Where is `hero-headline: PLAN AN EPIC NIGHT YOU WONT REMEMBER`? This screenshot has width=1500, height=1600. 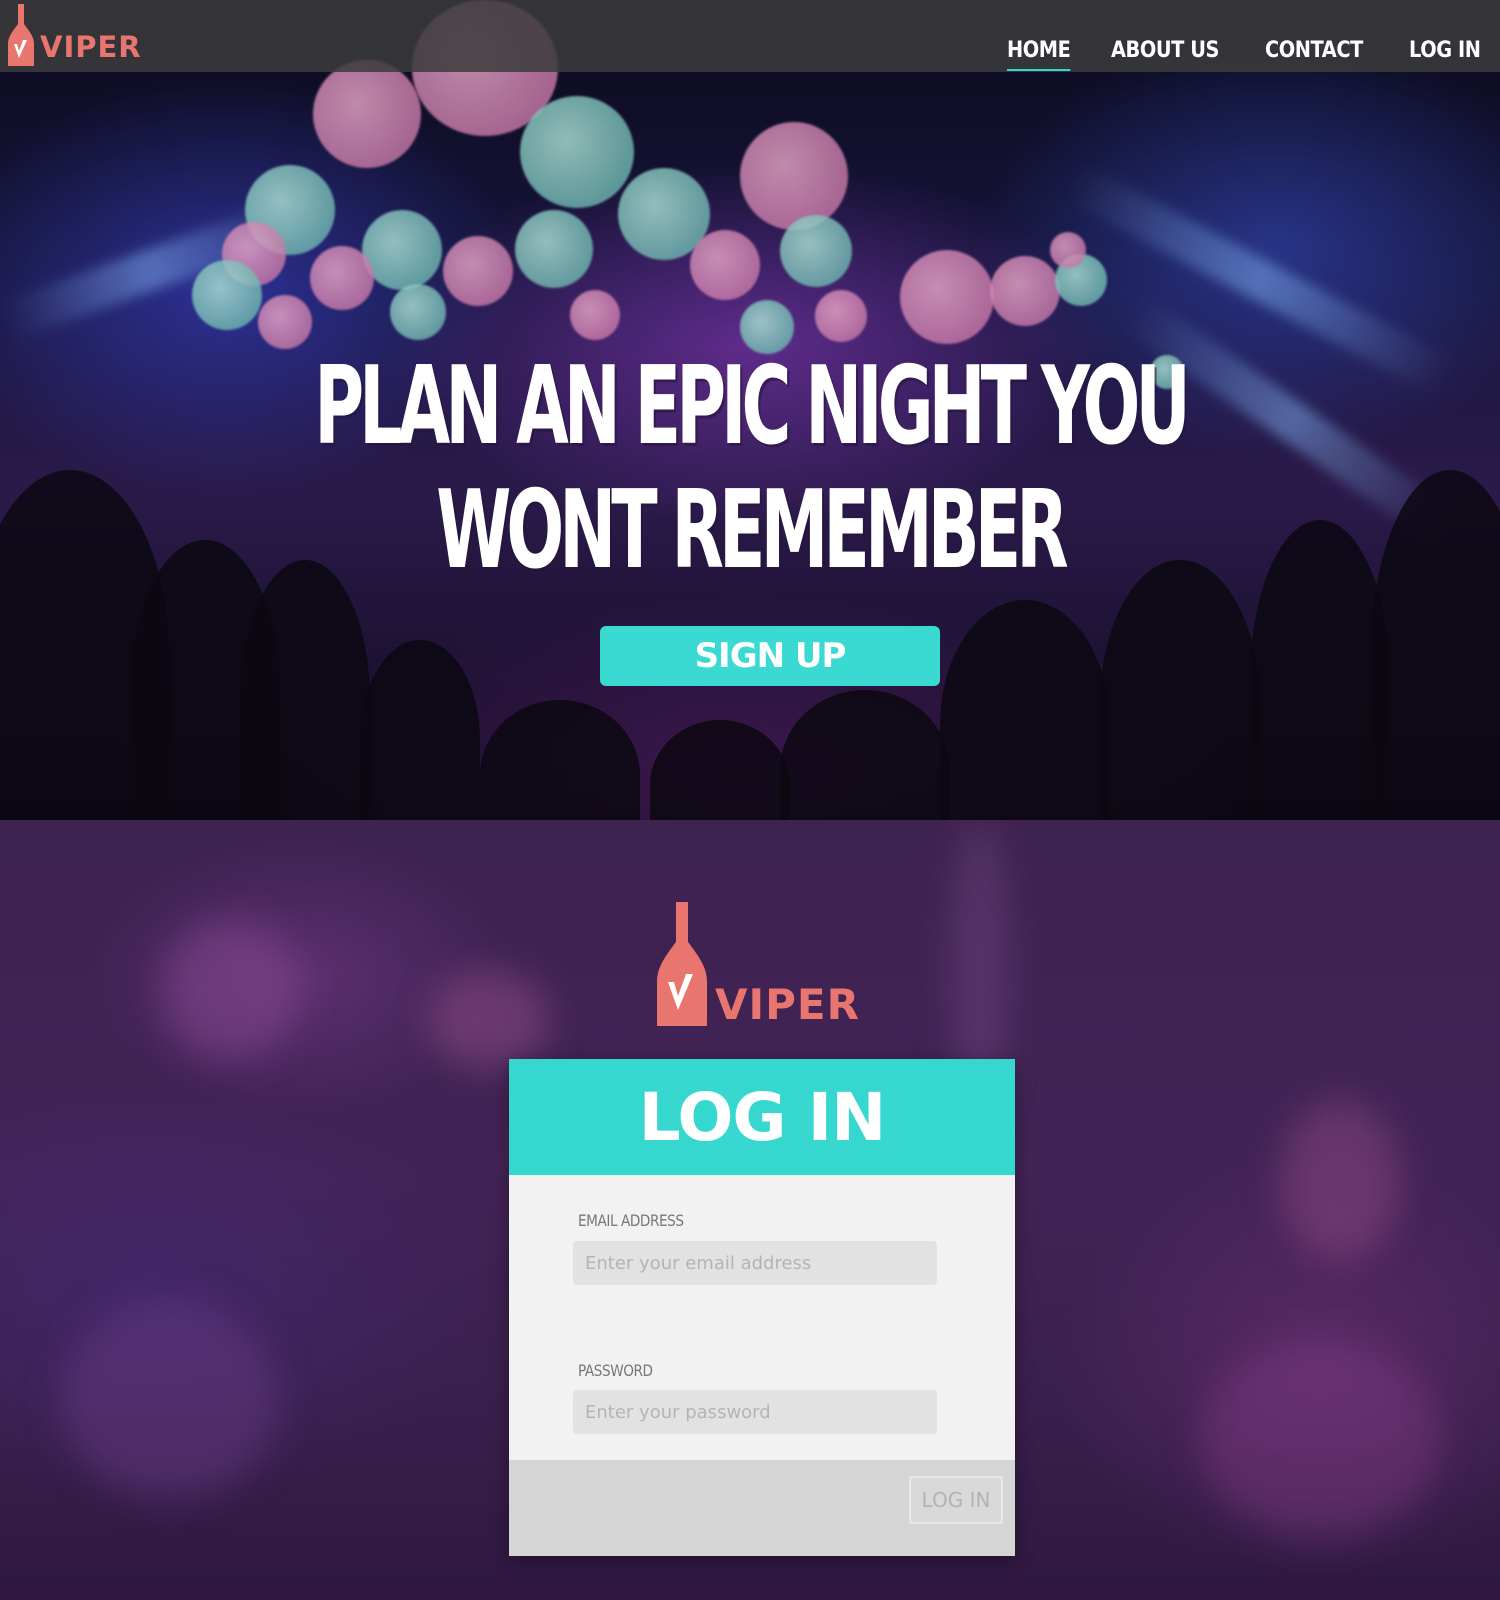
hero-headline: PLAN AN EPIC NIGHT YOU WONT REMEMBER is located at coordinates (750, 469).